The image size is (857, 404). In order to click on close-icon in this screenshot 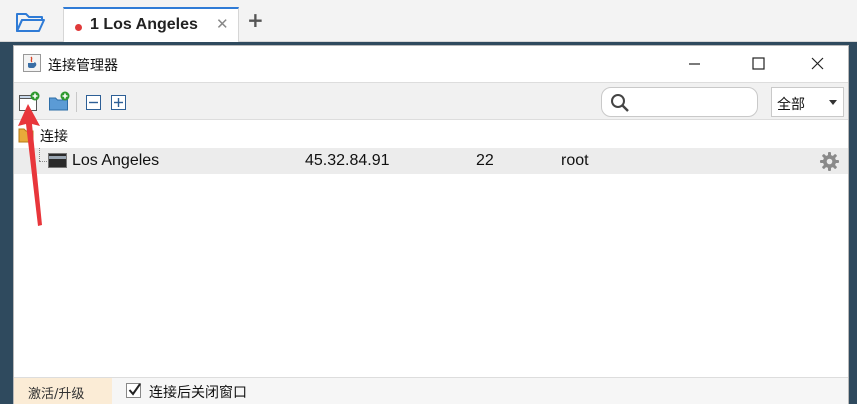, I will do `click(817, 63)`.